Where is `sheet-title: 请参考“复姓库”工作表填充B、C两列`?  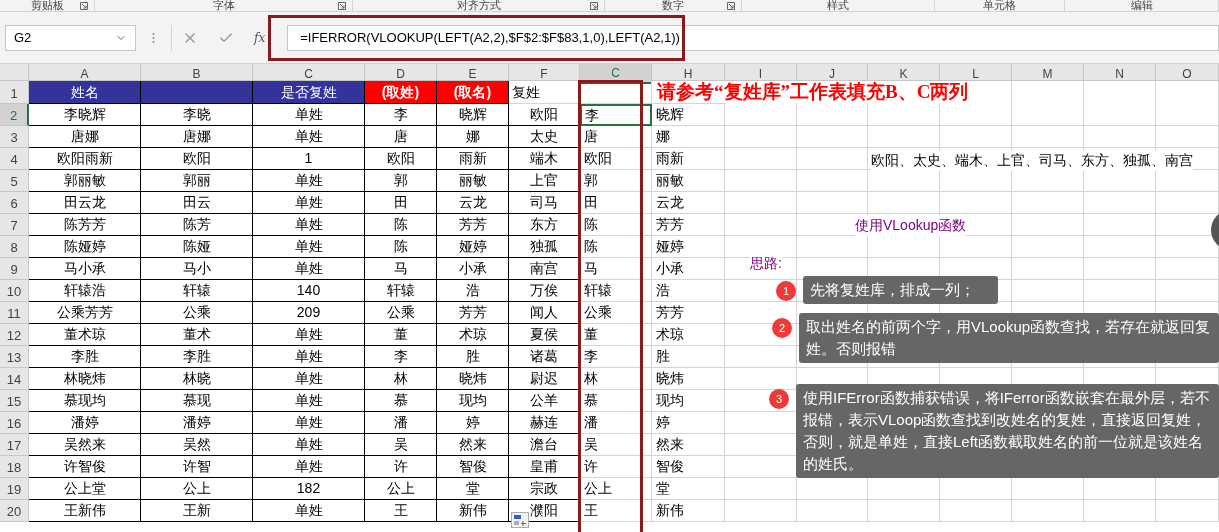 sheet-title: 请参考“复姓库”工作表填充B、C两列 is located at coordinates (813, 92).